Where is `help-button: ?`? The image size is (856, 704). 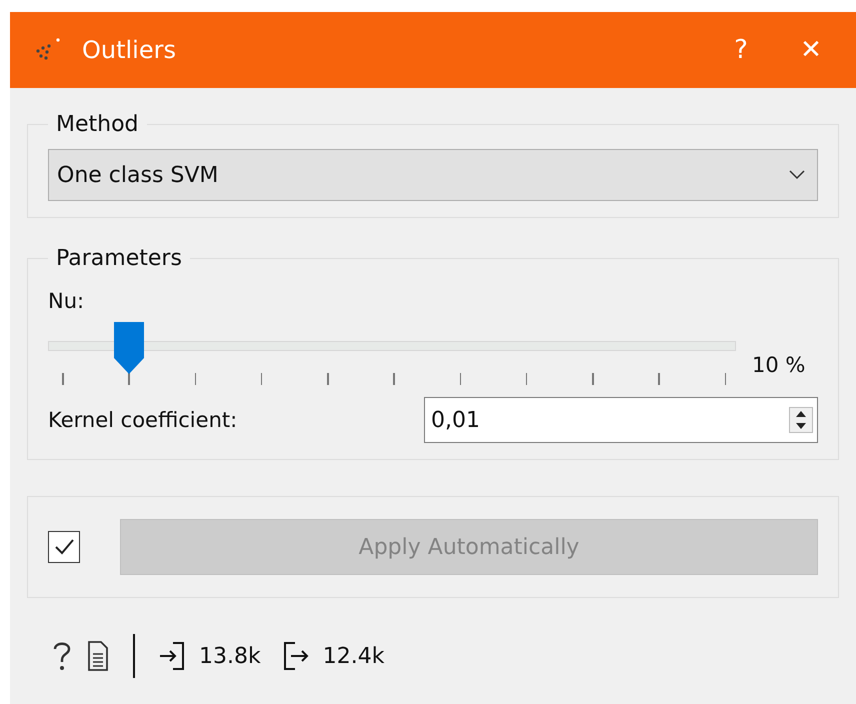
help-button: ? is located at coordinates (741, 50).